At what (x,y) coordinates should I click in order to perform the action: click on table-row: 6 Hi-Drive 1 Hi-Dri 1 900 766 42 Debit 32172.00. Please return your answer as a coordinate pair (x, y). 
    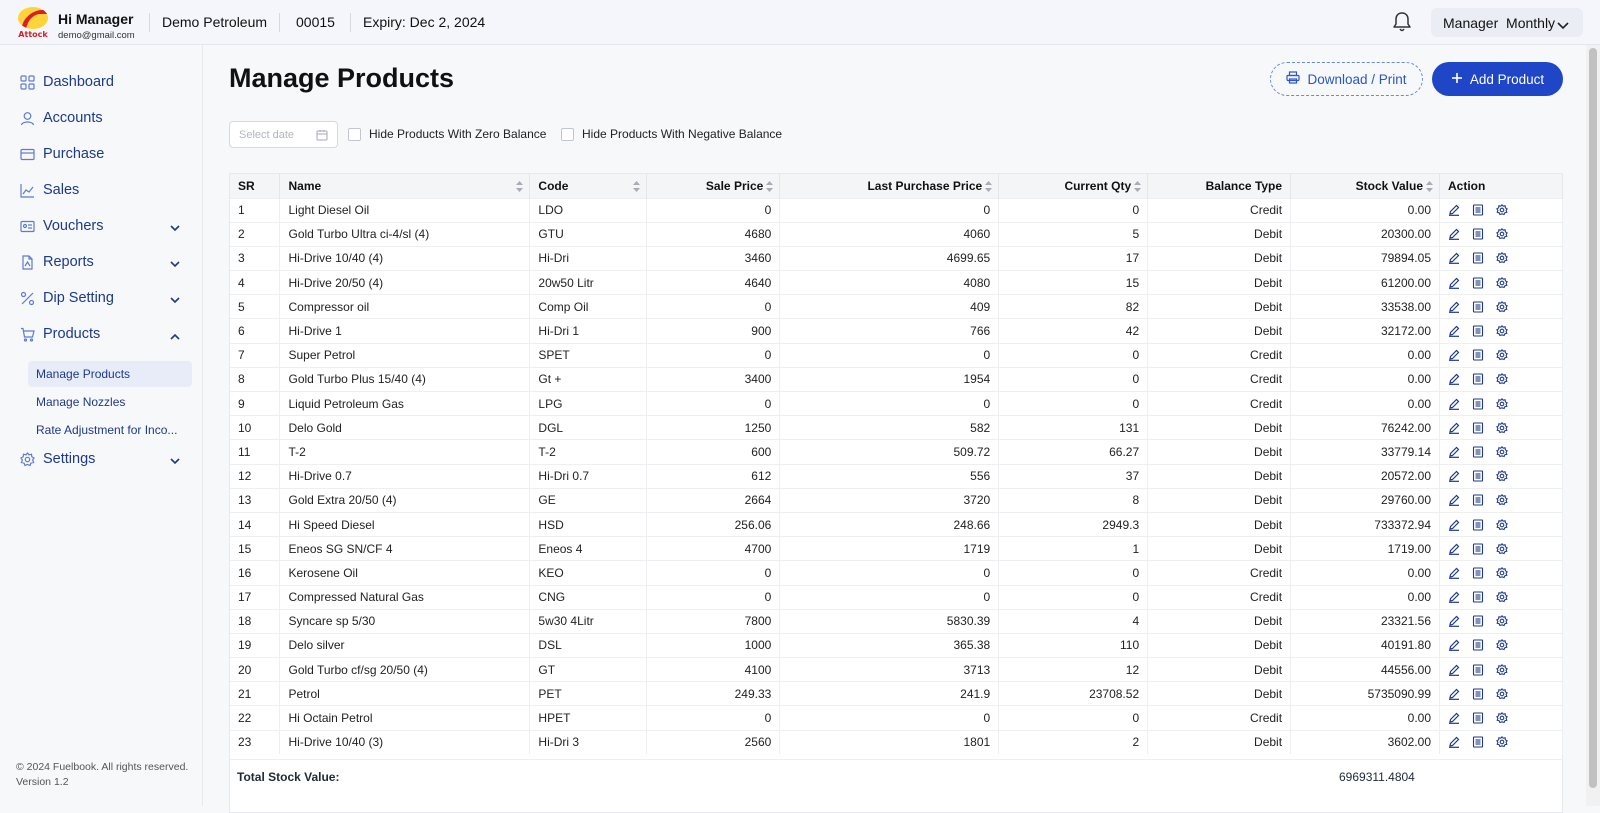
    Looking at the image, I should click on (896, 331).